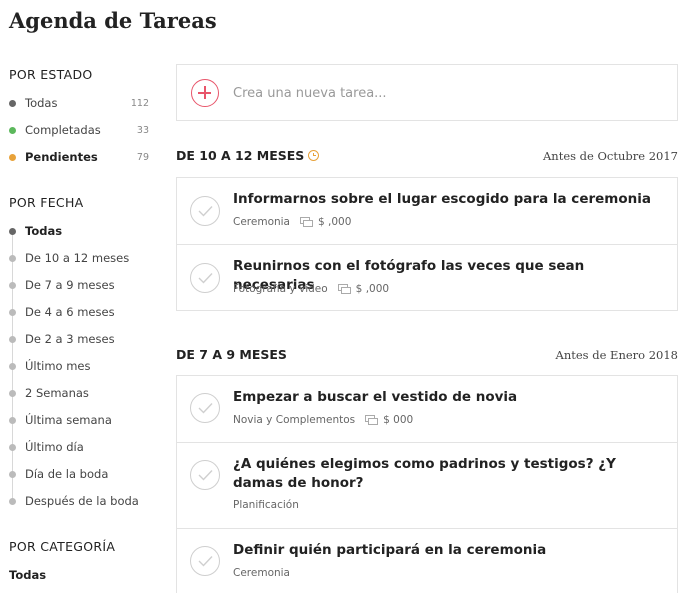 This screenshot has width=700, height=593. What do you see at coordinates (142, 157) in the screenshot?
I see `status-filter-count: 79` at bounding box center [142, 157].